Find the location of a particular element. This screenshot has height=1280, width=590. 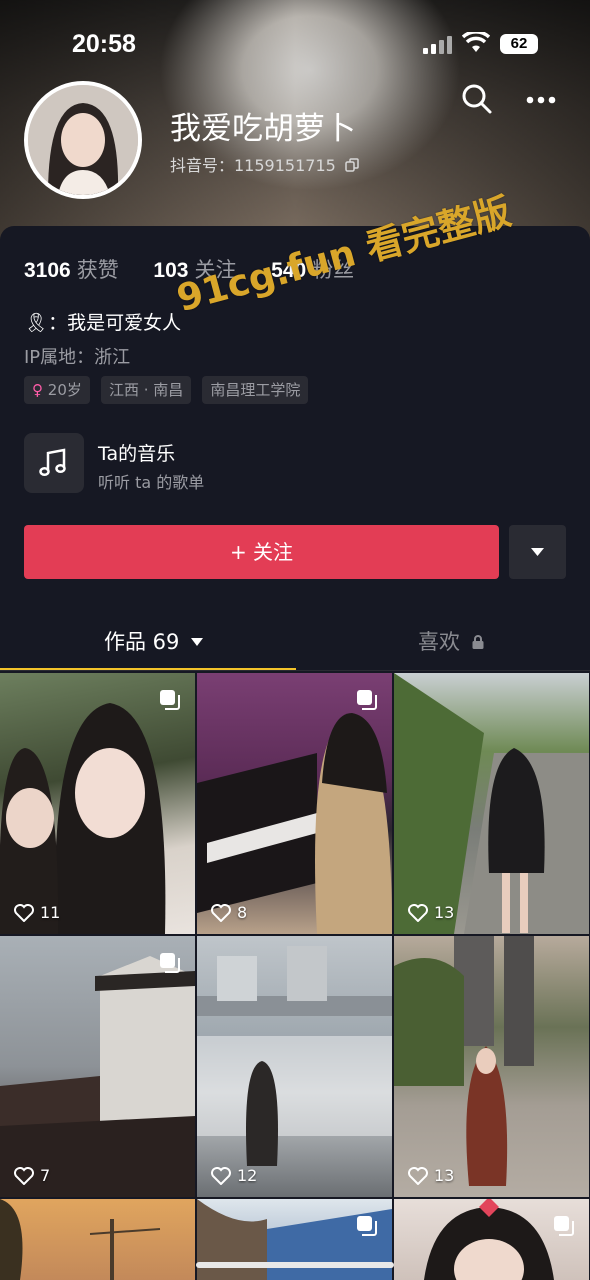

video-thumbnail: 12 is located at coordinates (294, 1066).